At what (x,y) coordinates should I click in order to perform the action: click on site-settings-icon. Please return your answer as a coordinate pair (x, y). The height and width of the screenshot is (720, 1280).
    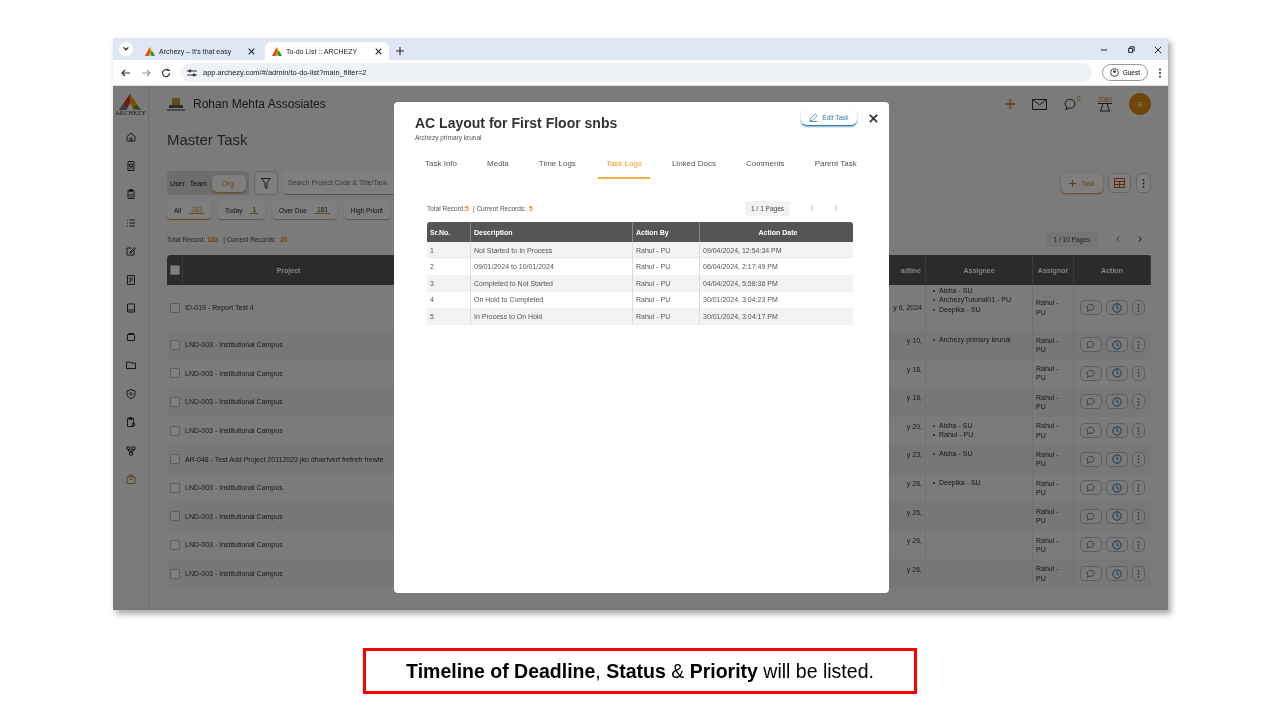
    Looking at the image, I should click on (192, 72).